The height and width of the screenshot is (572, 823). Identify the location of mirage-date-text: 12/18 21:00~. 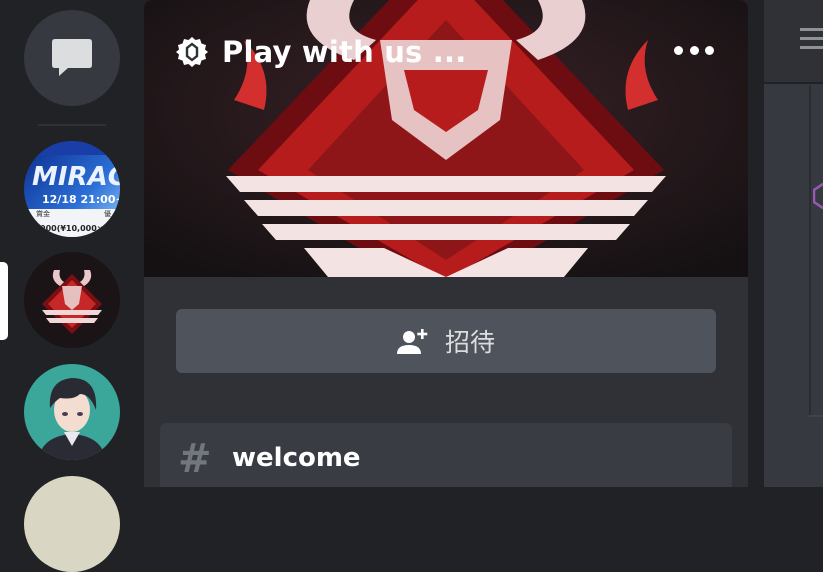
(81, 199).